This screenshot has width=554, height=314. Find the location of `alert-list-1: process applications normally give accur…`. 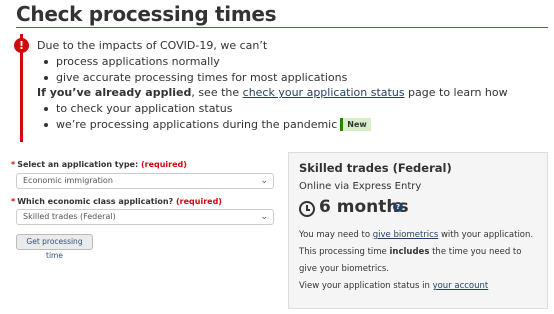

alert-list-1: process applications normally give accur… is located at coordinates (287, 70).